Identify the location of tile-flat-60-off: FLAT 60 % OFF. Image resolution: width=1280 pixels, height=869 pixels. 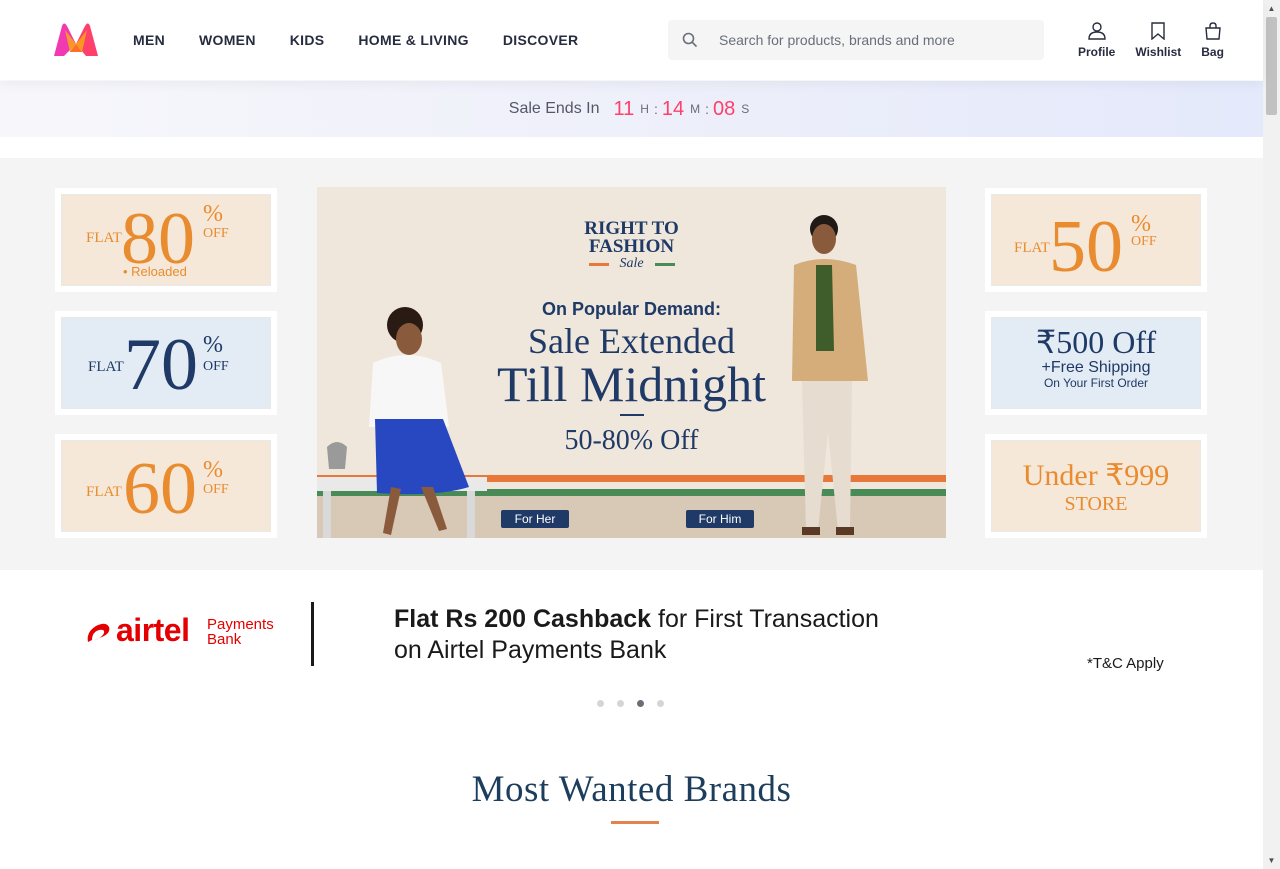
(166, 486).